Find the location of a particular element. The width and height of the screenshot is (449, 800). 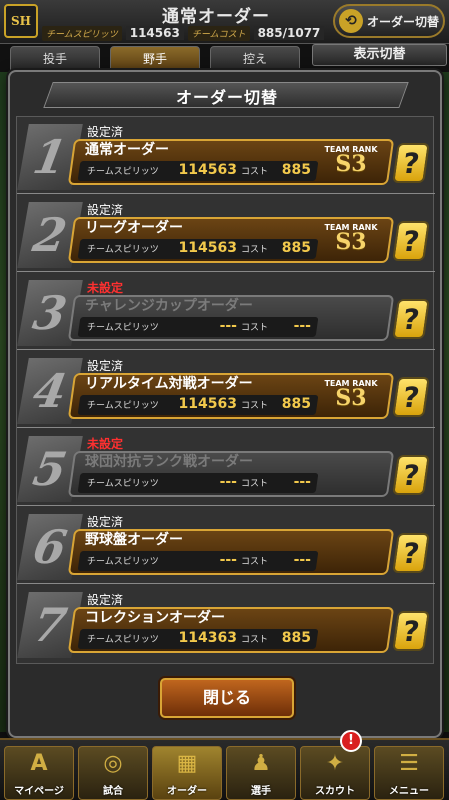

order-name: リーグオーダー is located at coordinates (134, 228).